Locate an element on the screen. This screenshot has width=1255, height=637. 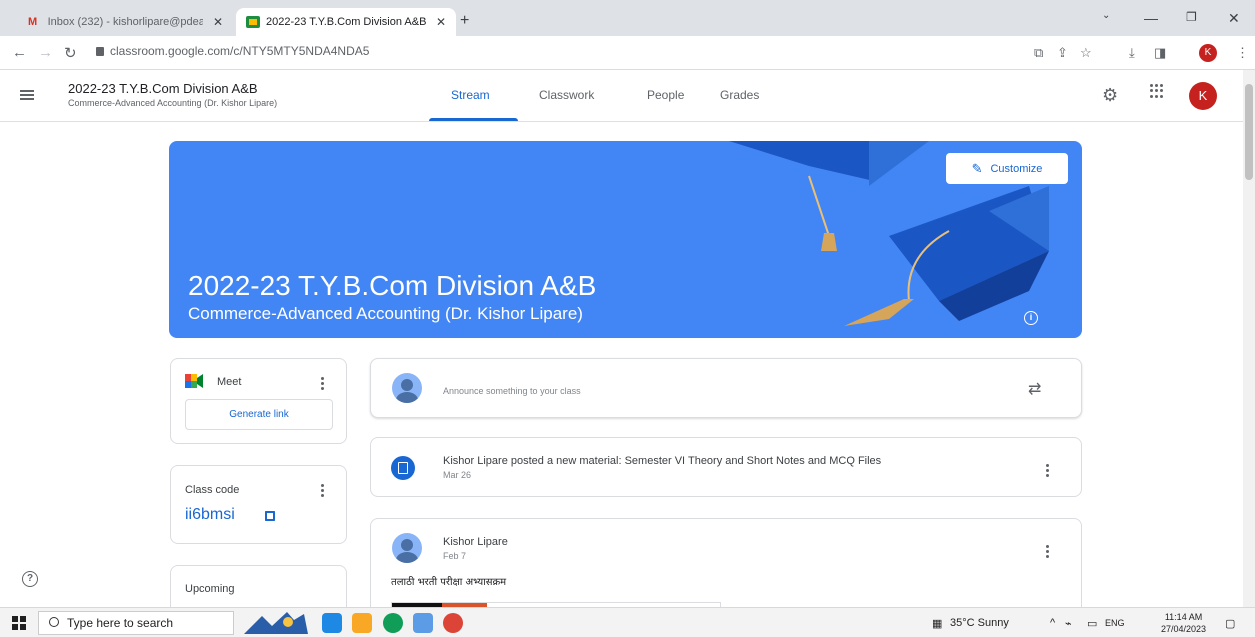
customize-label: Customize is located at coordinates (1016, 168).